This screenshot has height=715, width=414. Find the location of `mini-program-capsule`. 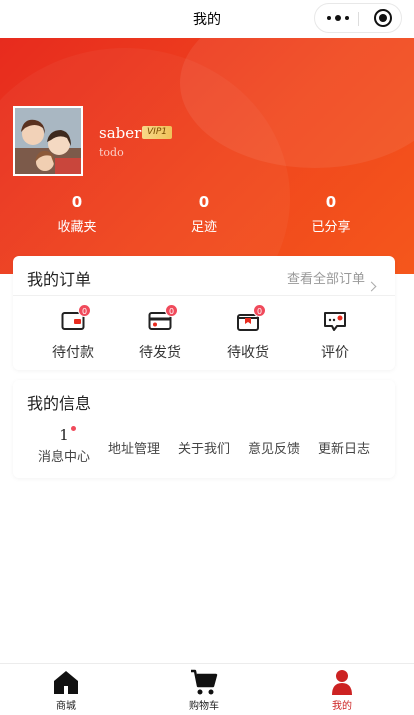

mini-program-capsule is located at coordinates (358, 18).